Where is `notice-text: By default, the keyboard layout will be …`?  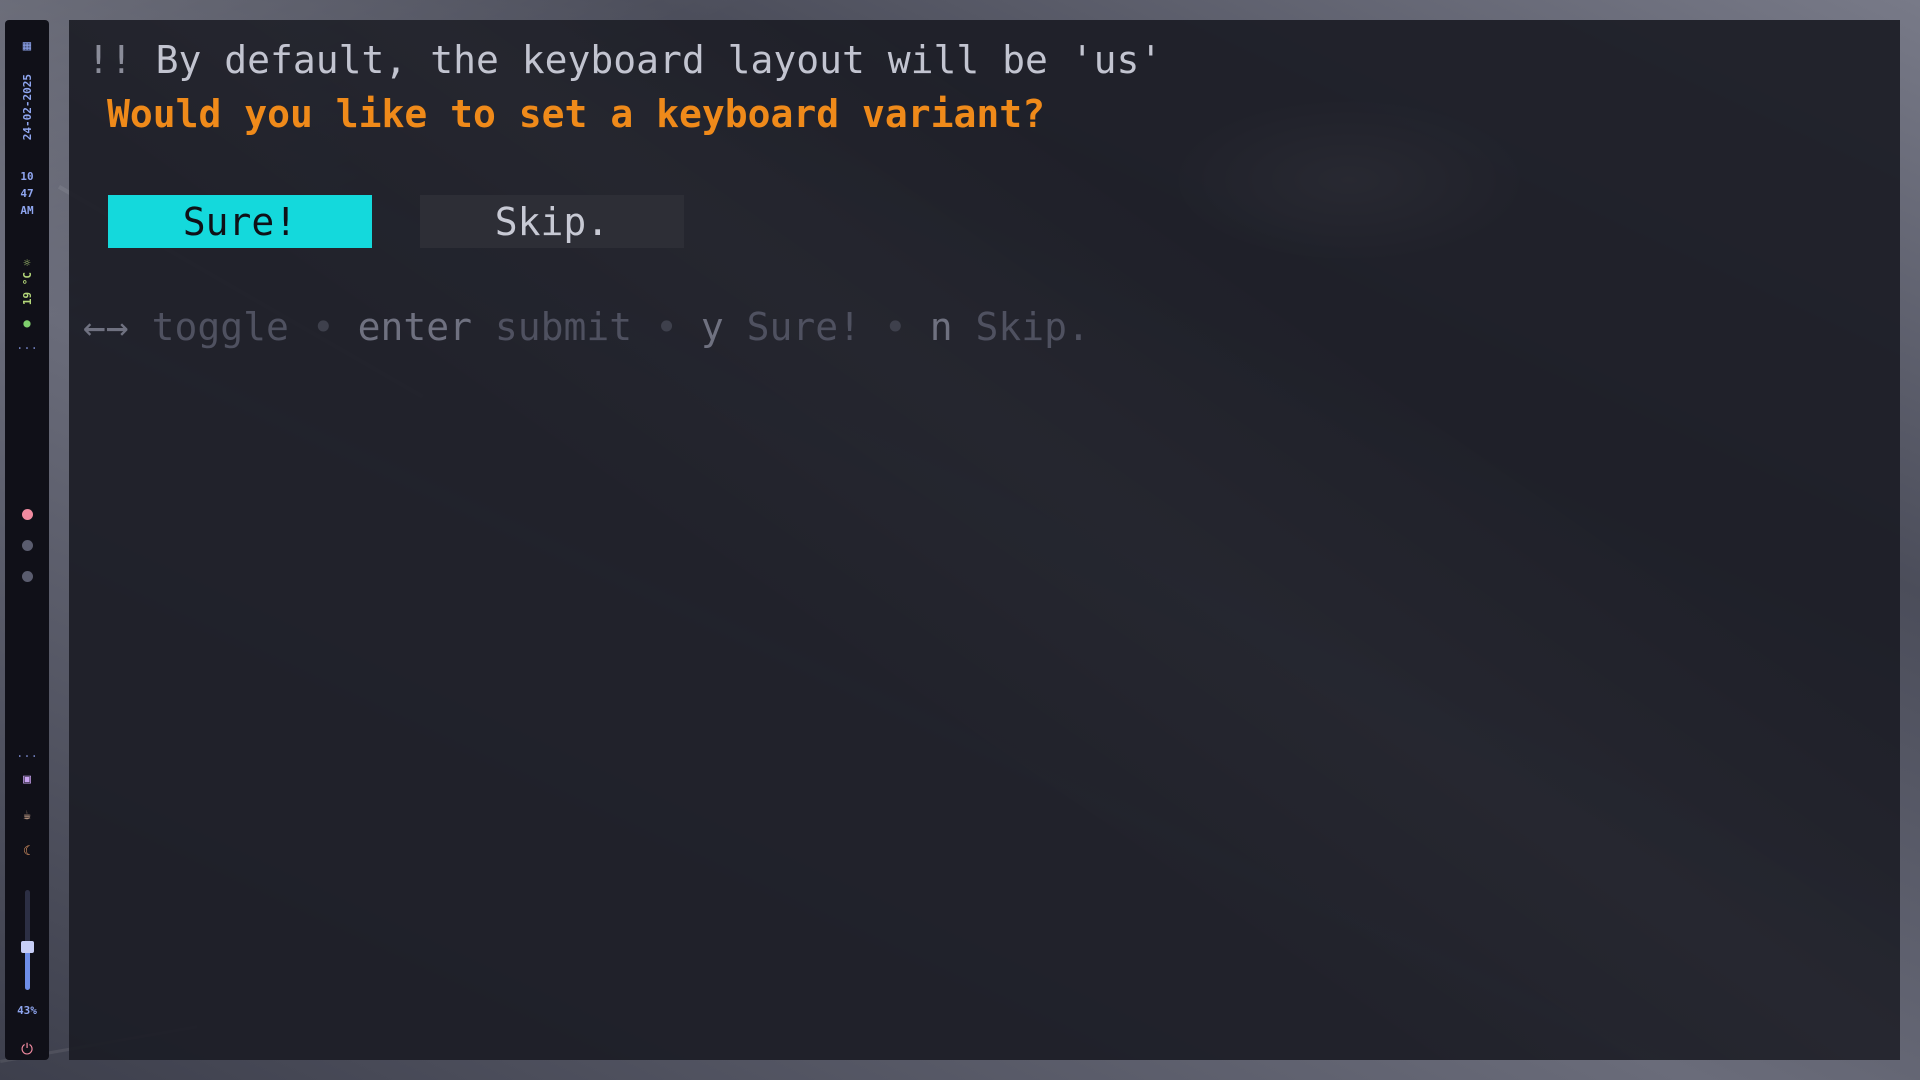 notice-text: By default, the keyboard layout will be … is located at coordinates (659, 60).